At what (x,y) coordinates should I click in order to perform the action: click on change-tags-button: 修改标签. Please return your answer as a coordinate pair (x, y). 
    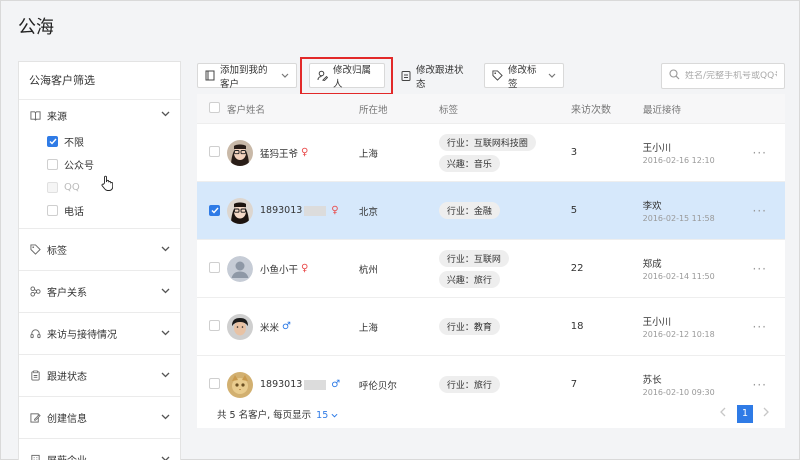
    Looking at the image, I should click on (524, 76).